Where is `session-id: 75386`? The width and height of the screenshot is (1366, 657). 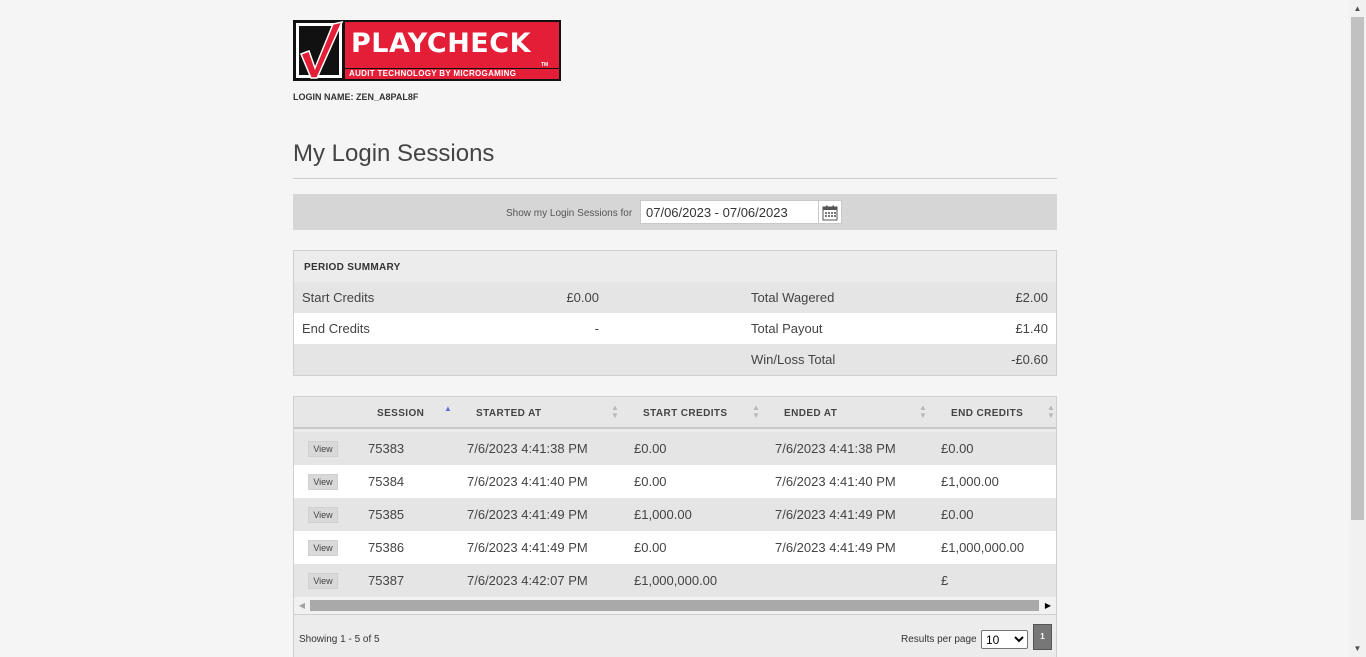
session-id: 75386 is located at coordinates (386, 547).